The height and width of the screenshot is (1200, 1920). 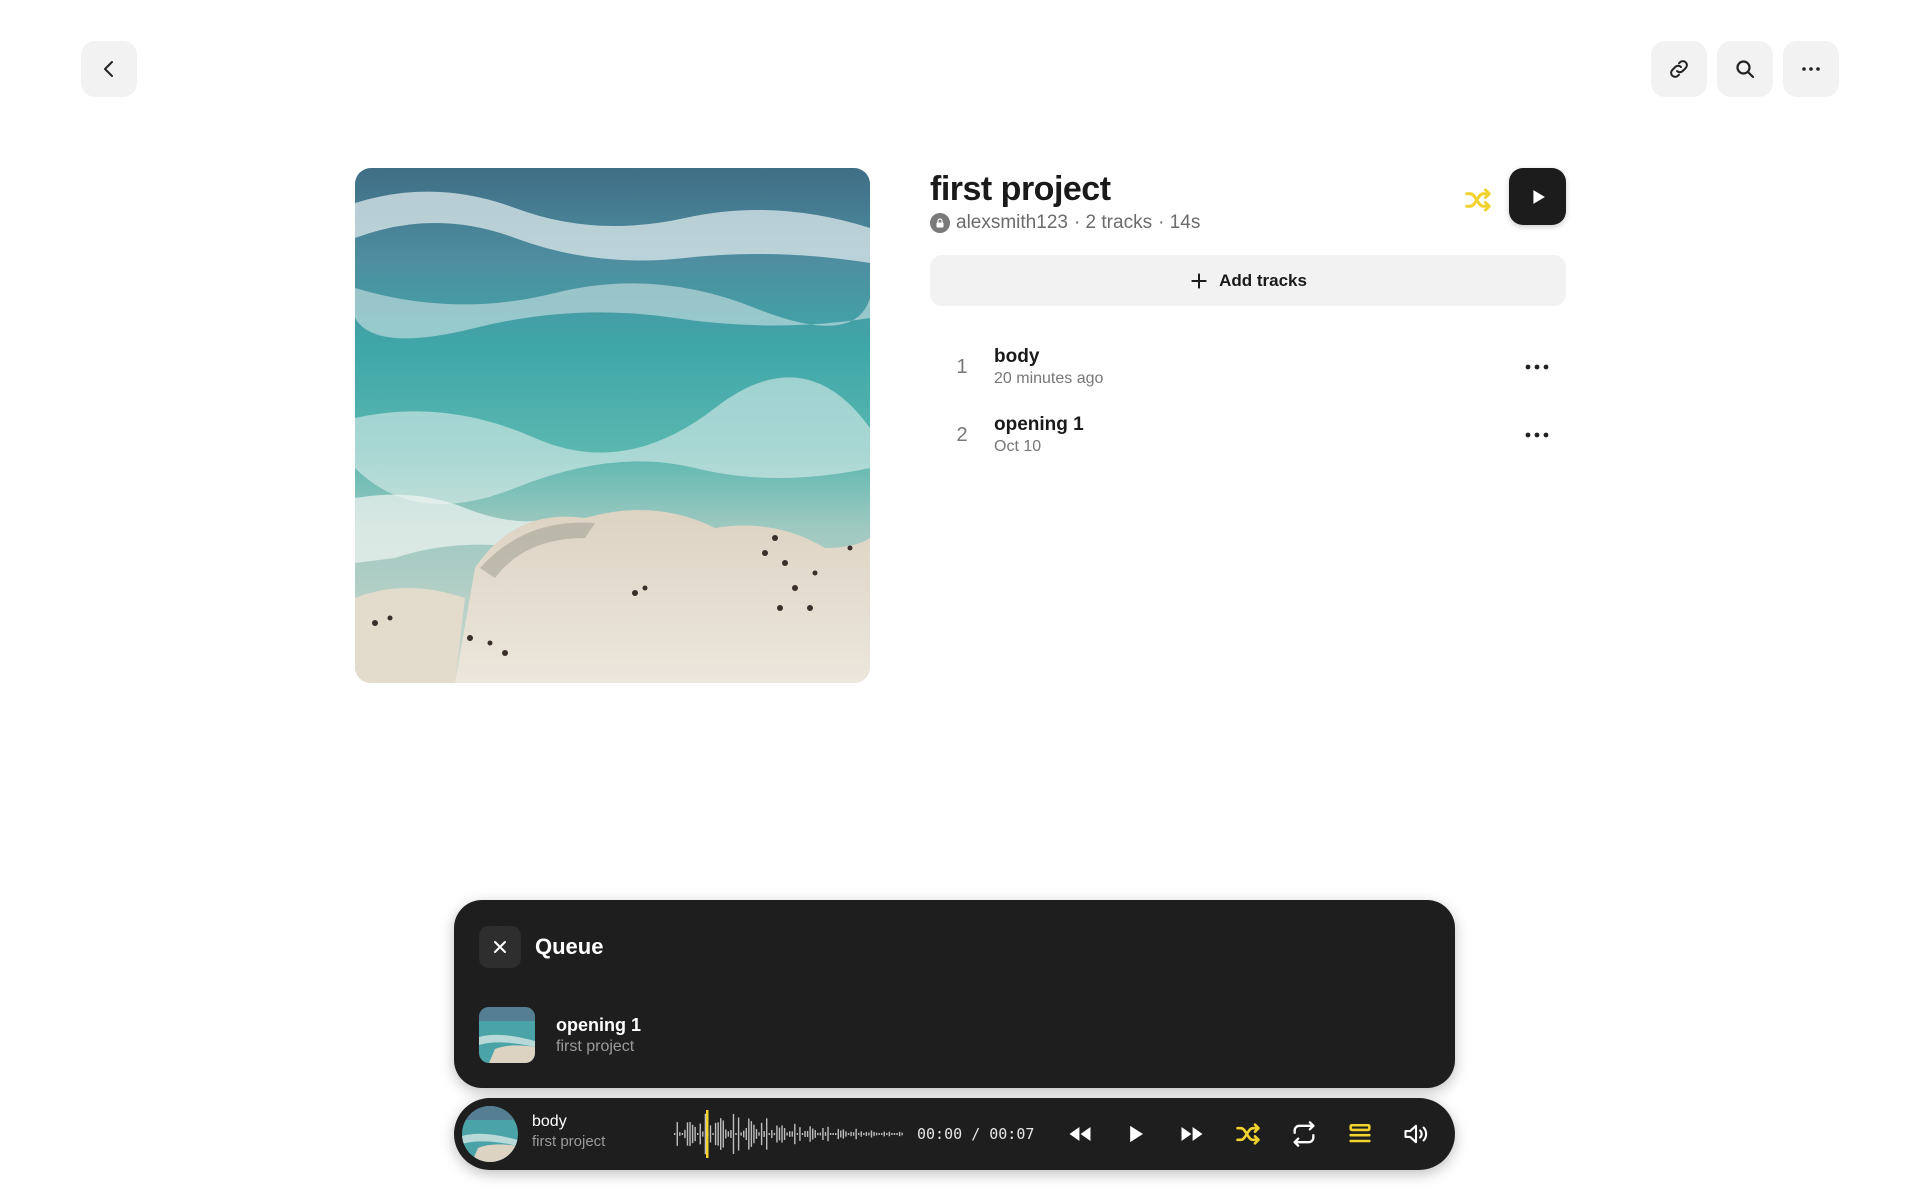 What do you see at coordinates (560, 1035) in the screenshot?
I see `queue-item: opening 1 first project` at bounding box center [560, 1035].